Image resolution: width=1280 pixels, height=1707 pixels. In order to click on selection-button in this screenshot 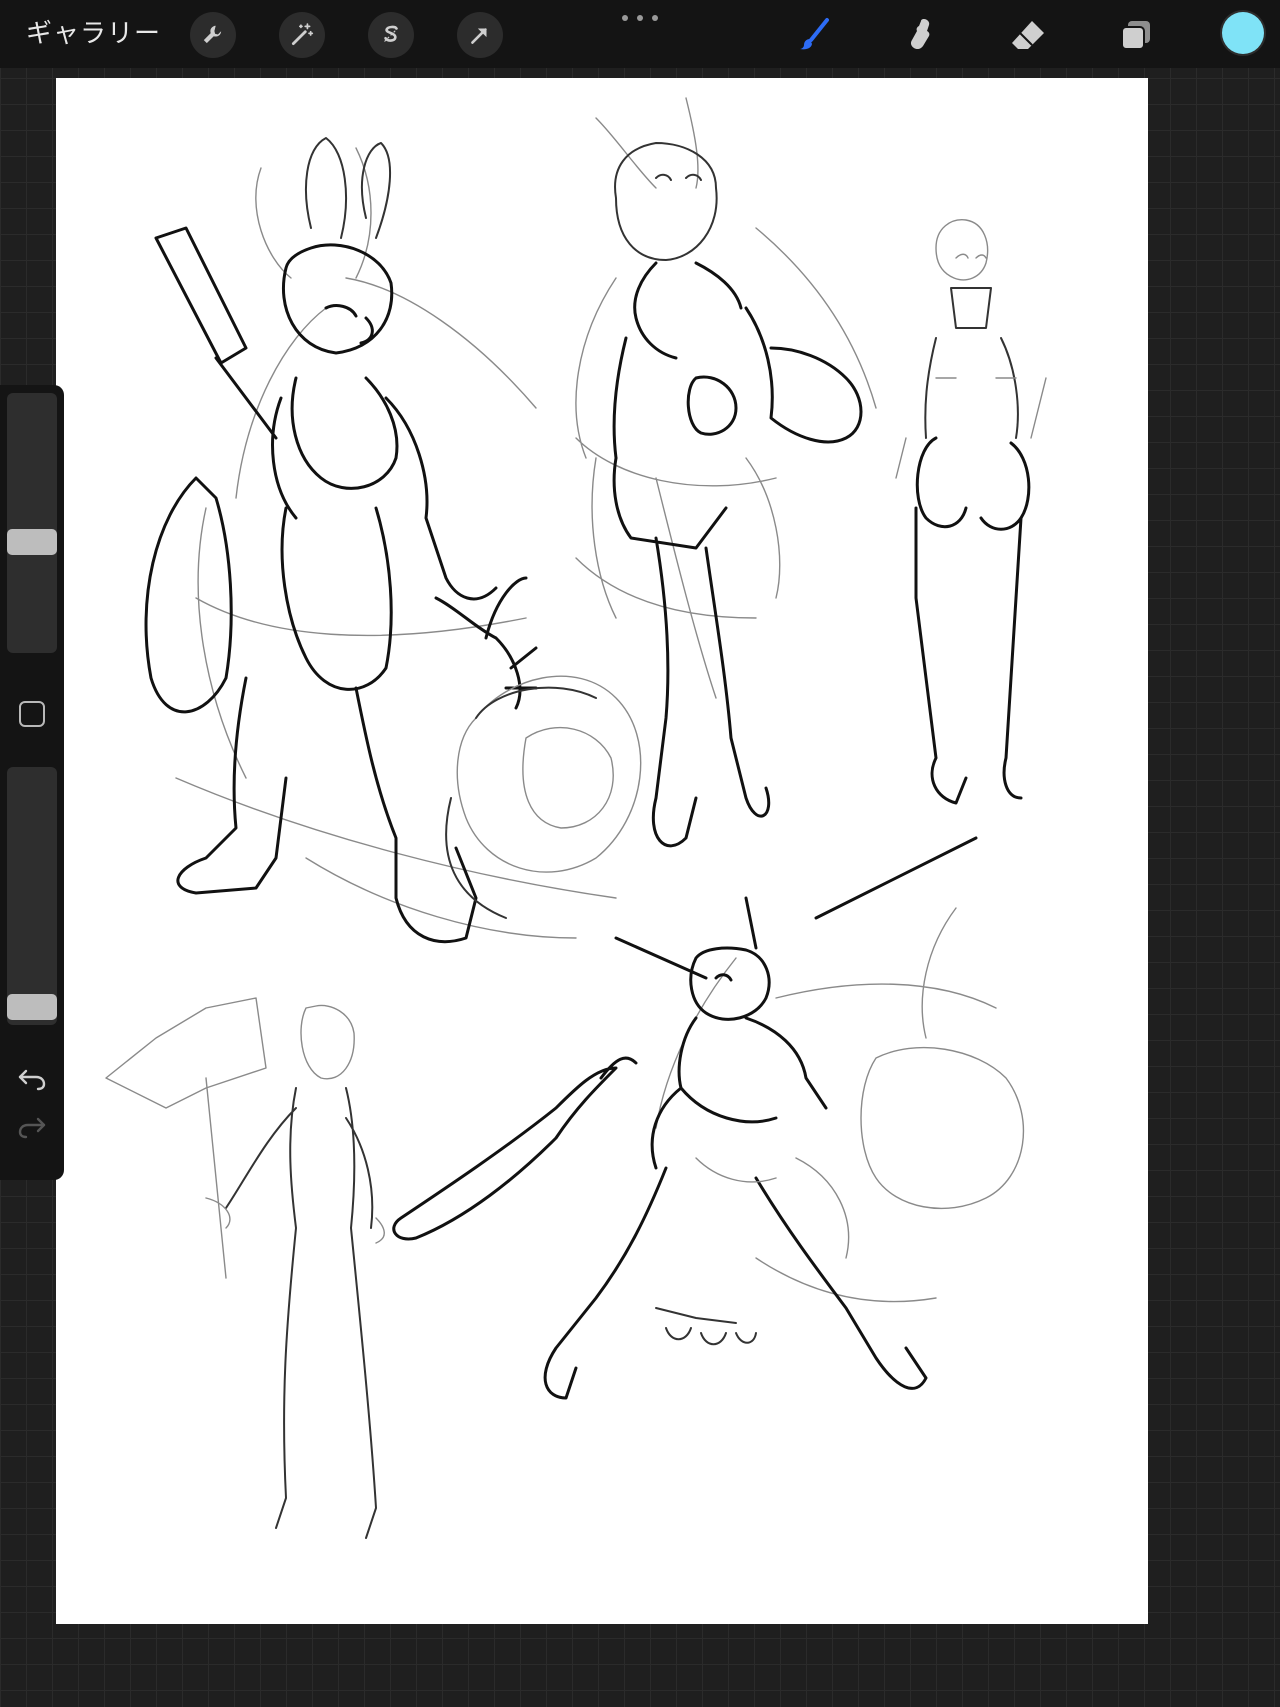, I will do `click(391, 35)`.